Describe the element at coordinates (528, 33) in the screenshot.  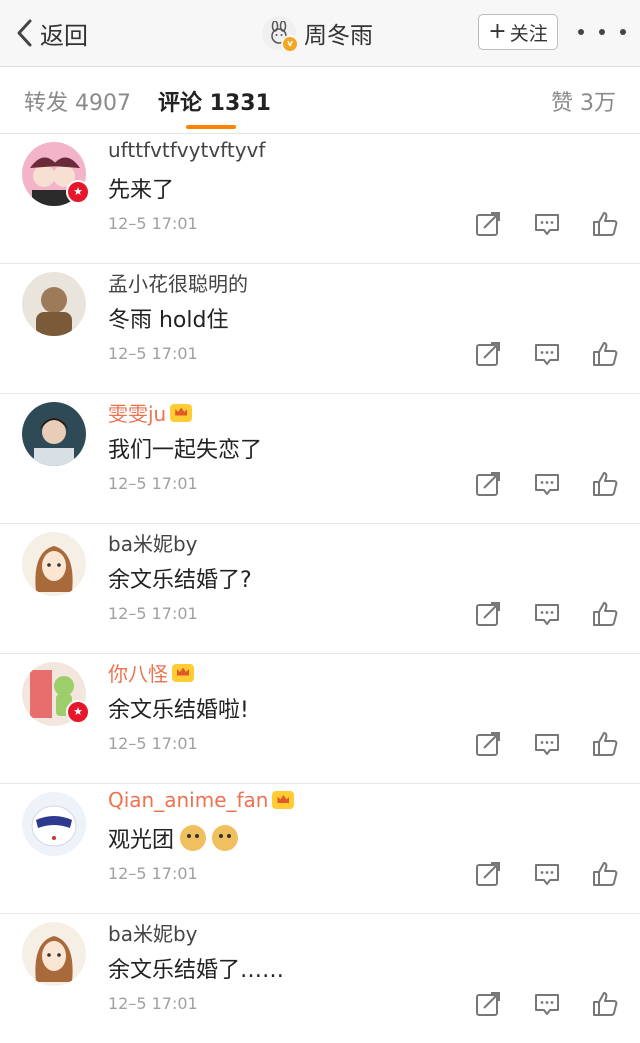
I see `follow-label: 关注` at that location.